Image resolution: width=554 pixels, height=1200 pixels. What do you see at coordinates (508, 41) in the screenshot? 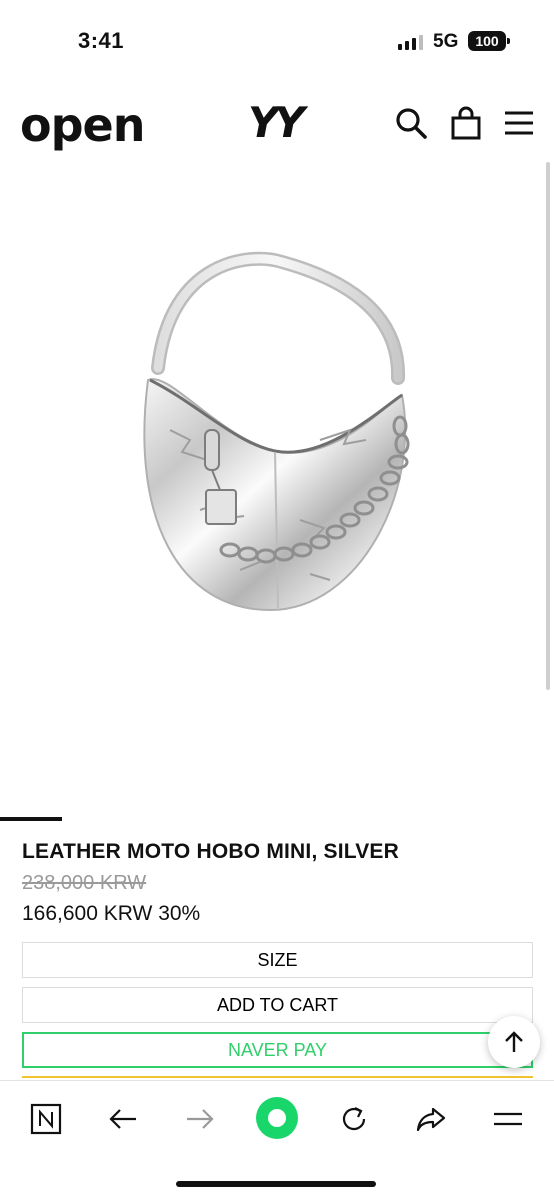
I see `battery-tip` at bounding box center [508, 41].